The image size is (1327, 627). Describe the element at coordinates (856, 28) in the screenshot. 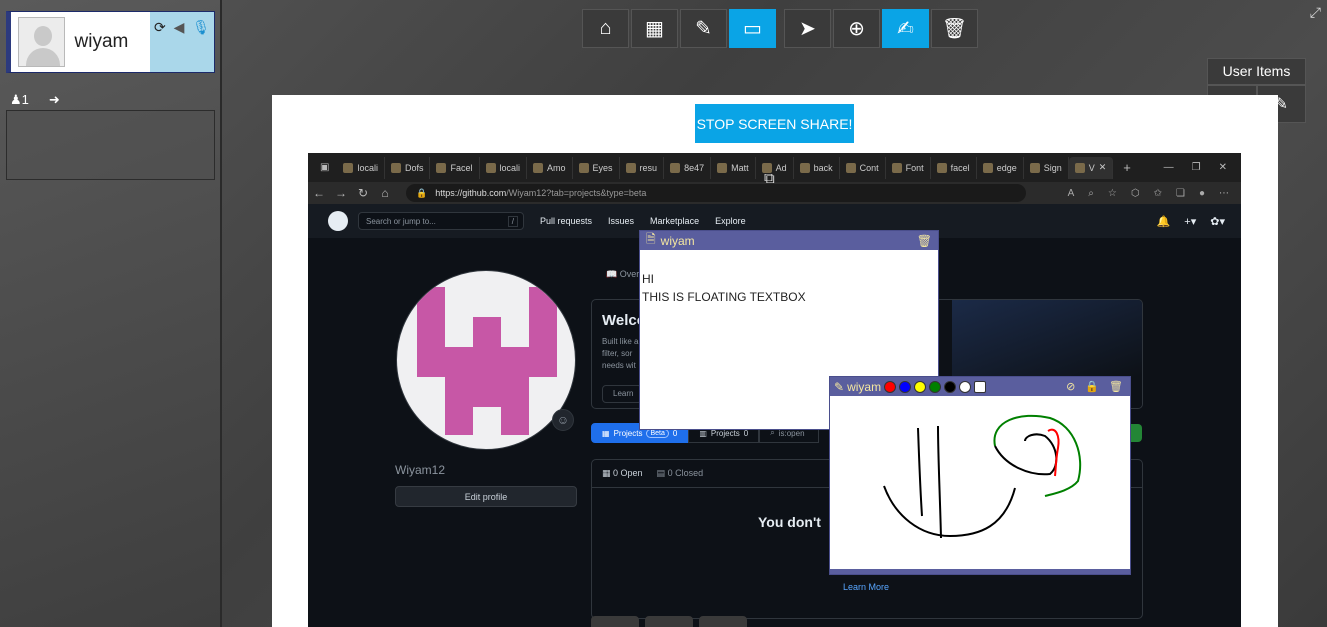

I see `zoom-button: ⊕` at that location.